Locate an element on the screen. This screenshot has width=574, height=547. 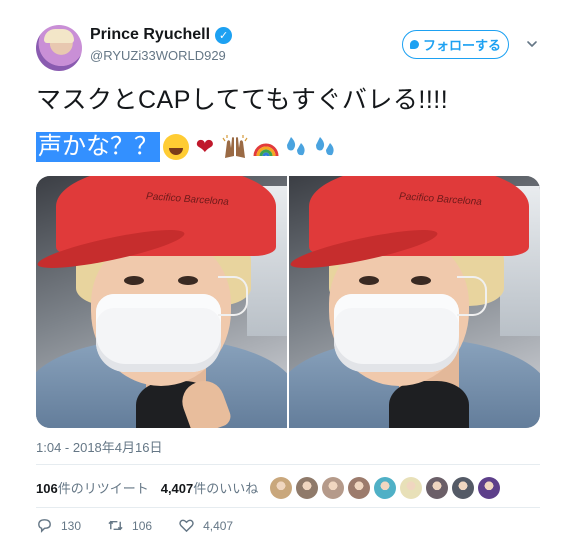
add-user-icon is located at coordinates (414, 44).